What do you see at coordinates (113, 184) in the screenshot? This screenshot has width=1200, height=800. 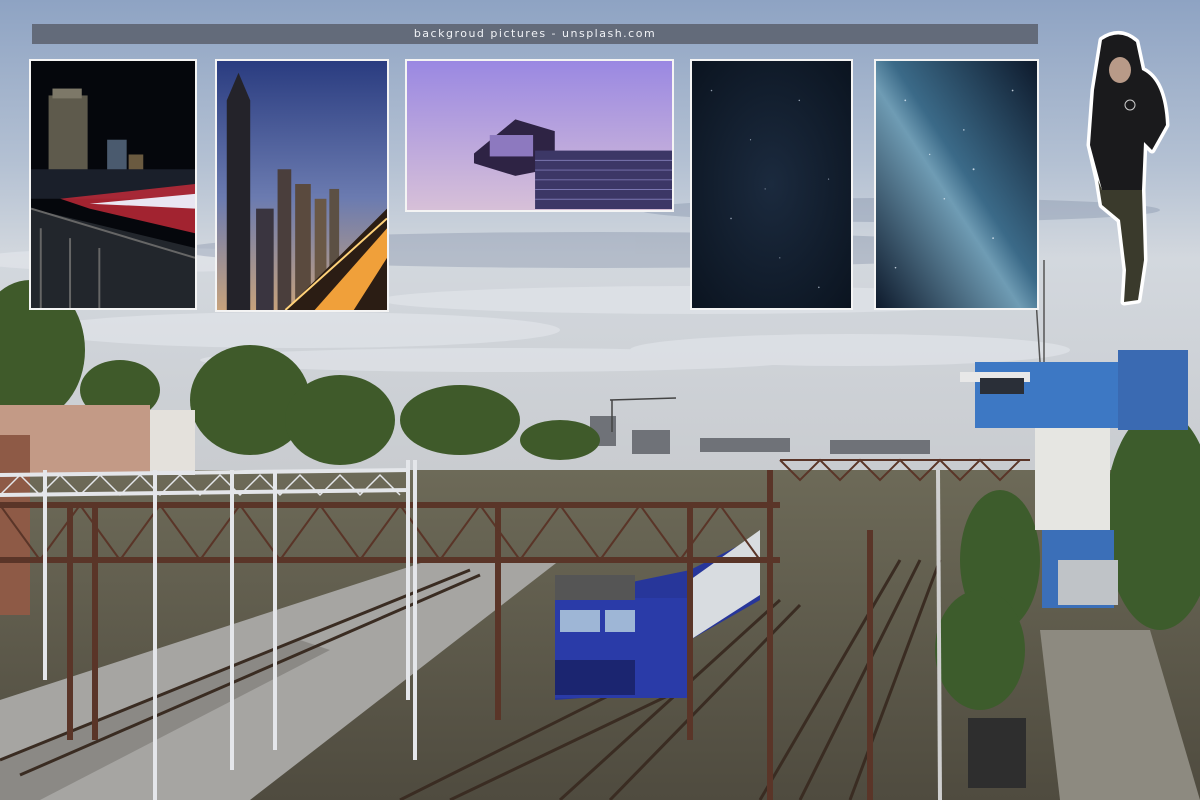 I see `thumb-city-night-traffic` at bounding box center [113, 184].